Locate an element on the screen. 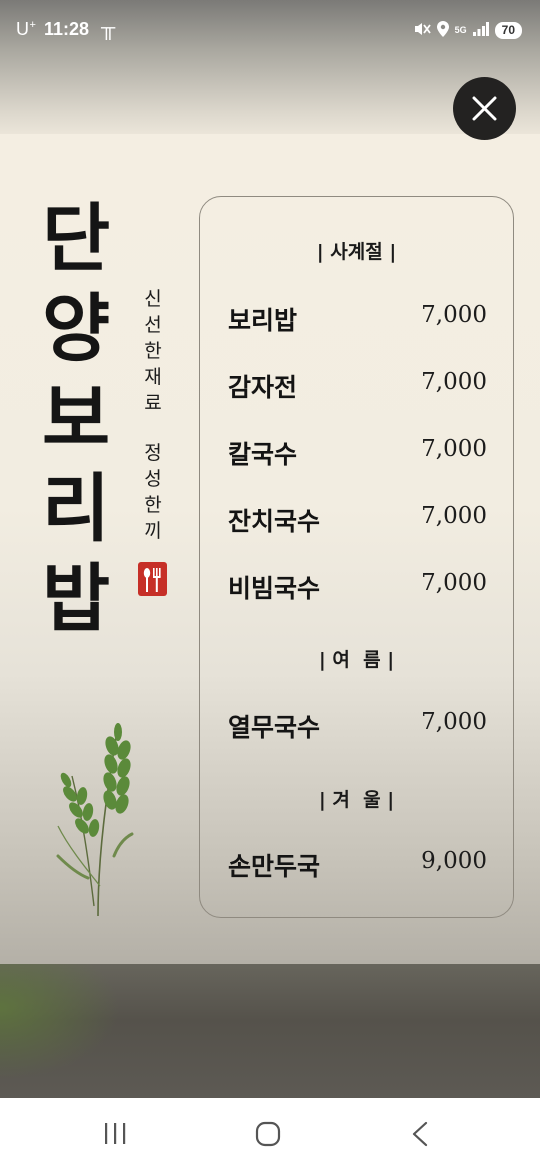 The width and height of the screenshot is (540, 1170). home-button is located at coordinates (268, 1134).